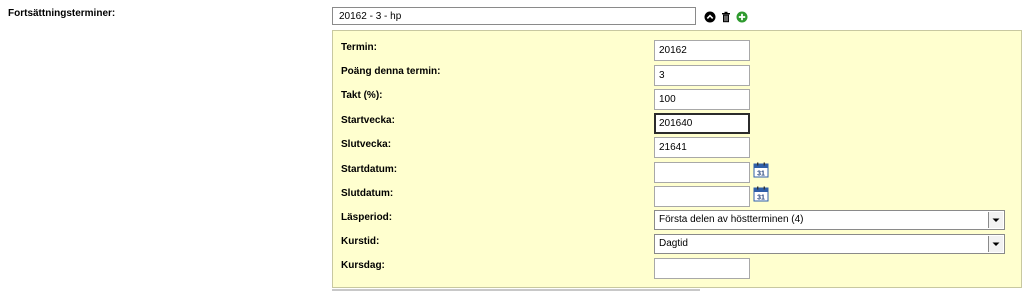 This screenshot has width=1024, height=292. What do you see at coordinates (673, 243) in the screenshot?
I see `course-time-selected-value: Dagtid` at bounding box center [673, 243].